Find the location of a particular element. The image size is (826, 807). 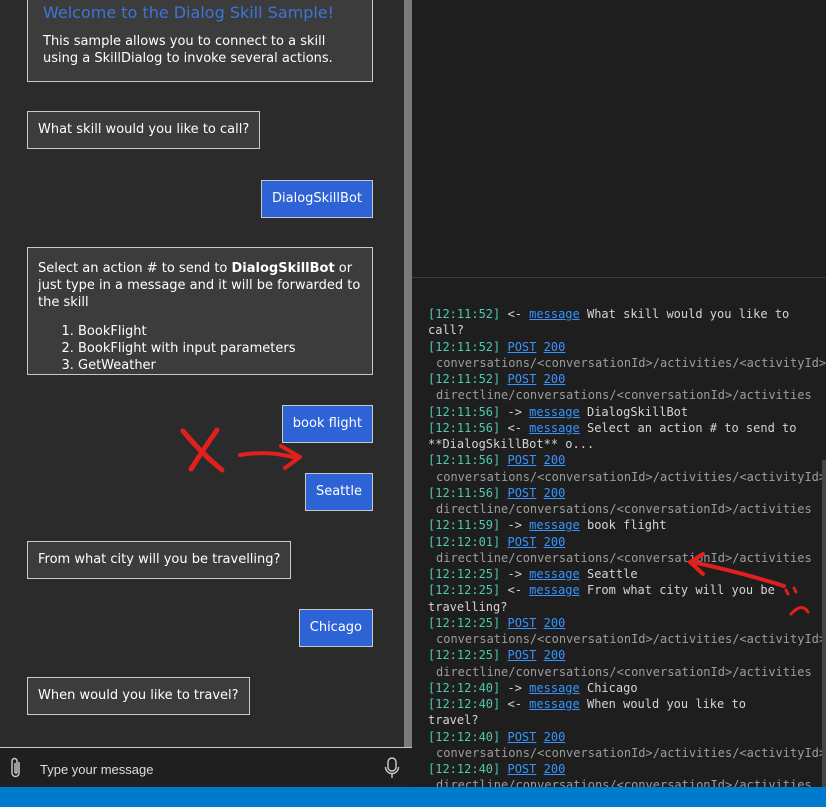

log-text: DialogSkillBot is located at coordinates (637, 411).